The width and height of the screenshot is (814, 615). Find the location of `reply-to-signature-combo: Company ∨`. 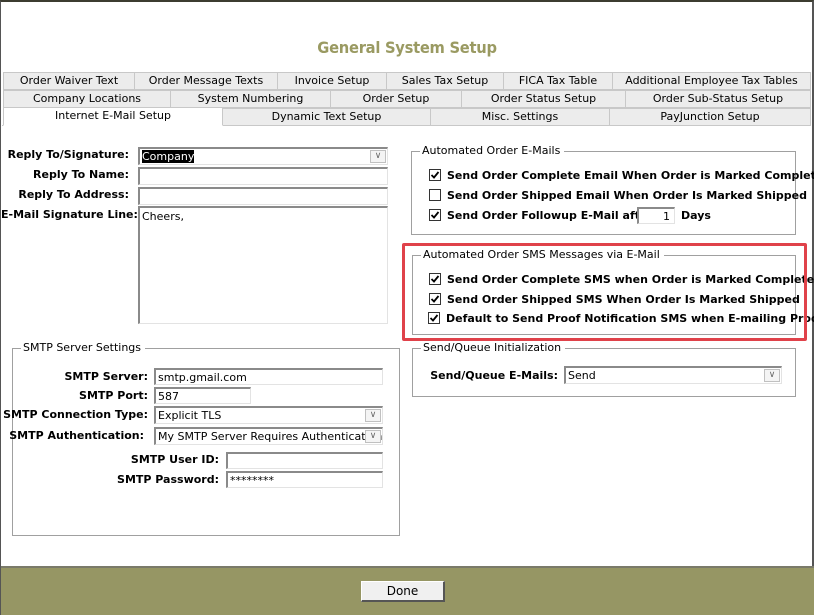

reply-to-signature-combo: Company ∨ is located at coordinates (263, 156).